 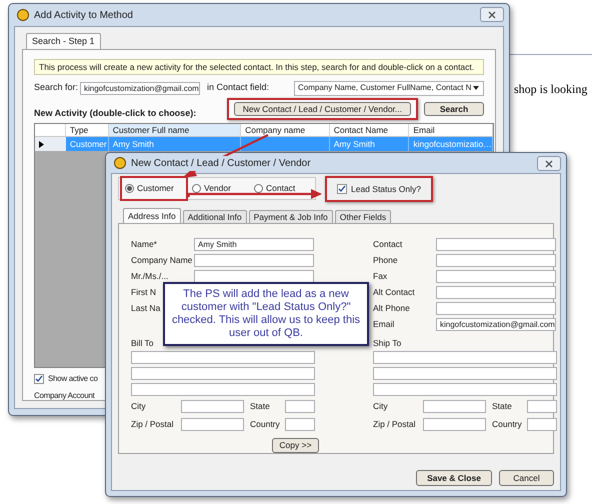 What do you see at coordinates (115, 113) in the screenshot?
I see `section-label: New Activity (double-click to choose):` at bounding box center [115, 113].